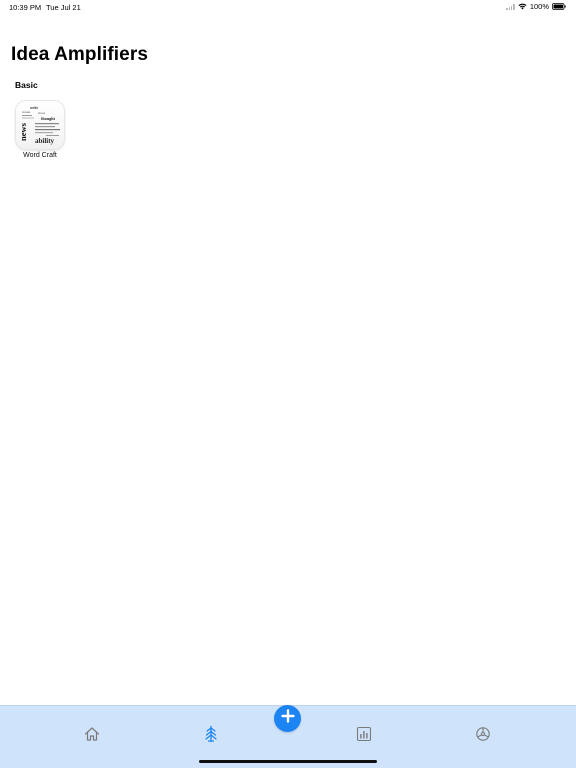 Image resolution: width=576 pixels, height=768 pixels. I want to click on icon-word: write, so click(33, 108).